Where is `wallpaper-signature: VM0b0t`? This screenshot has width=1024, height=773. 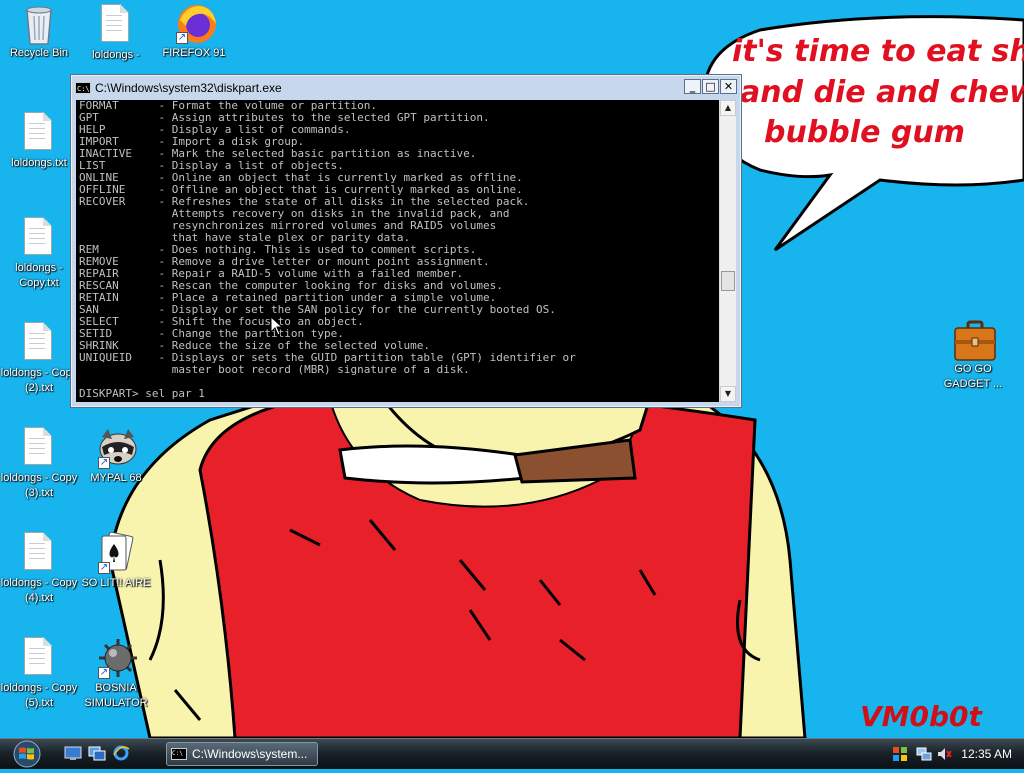
wallpaper-signature: VM0b0t is located at coordinates (921, 716).